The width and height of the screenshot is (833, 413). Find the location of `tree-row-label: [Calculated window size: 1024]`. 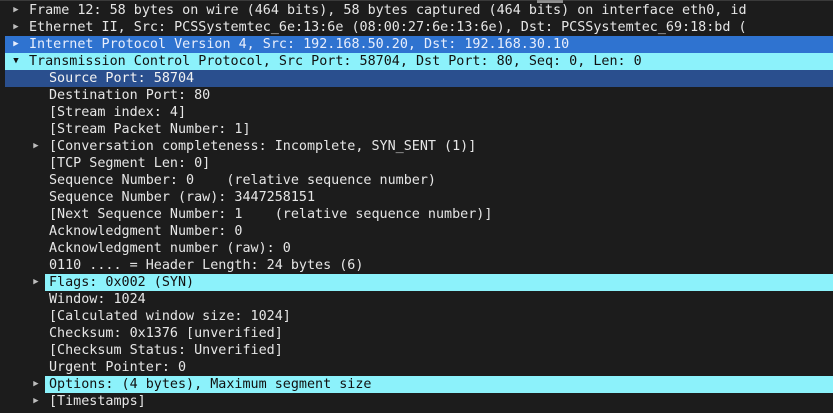

tree-row-label: [Calculated window size: 1024] is located at coordinates (170, 316).